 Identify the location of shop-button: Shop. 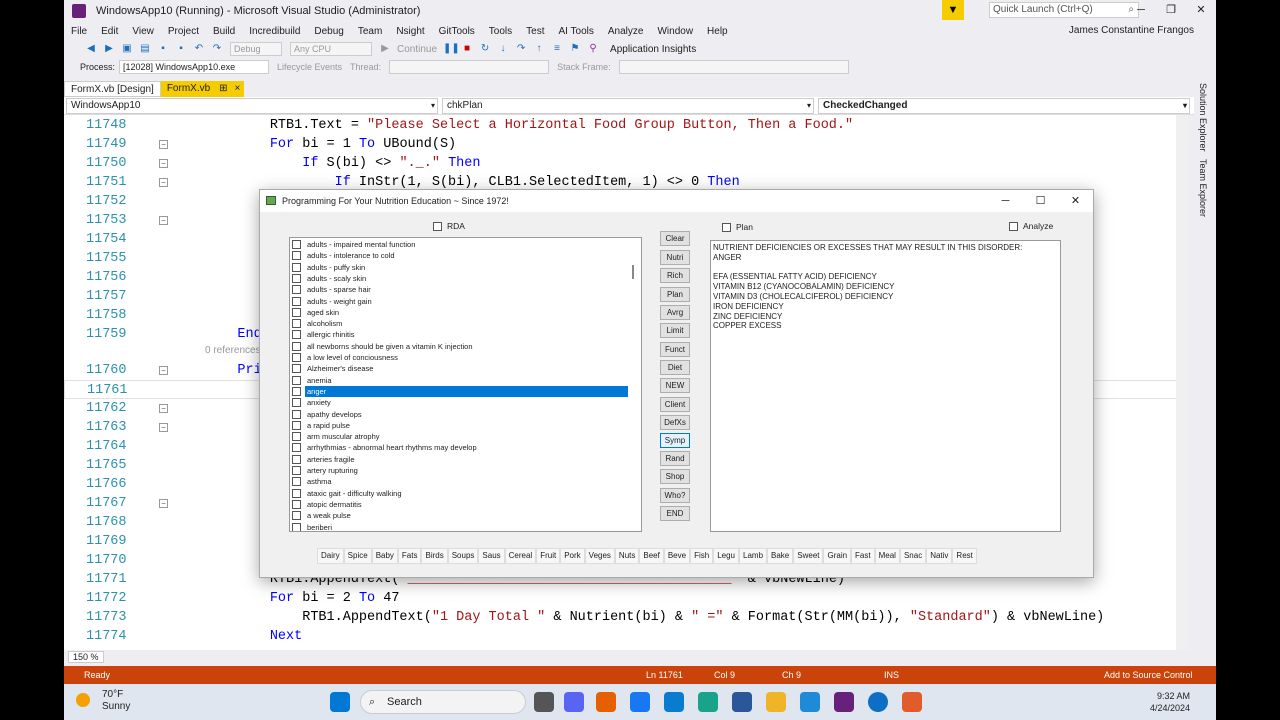
(675, 476).